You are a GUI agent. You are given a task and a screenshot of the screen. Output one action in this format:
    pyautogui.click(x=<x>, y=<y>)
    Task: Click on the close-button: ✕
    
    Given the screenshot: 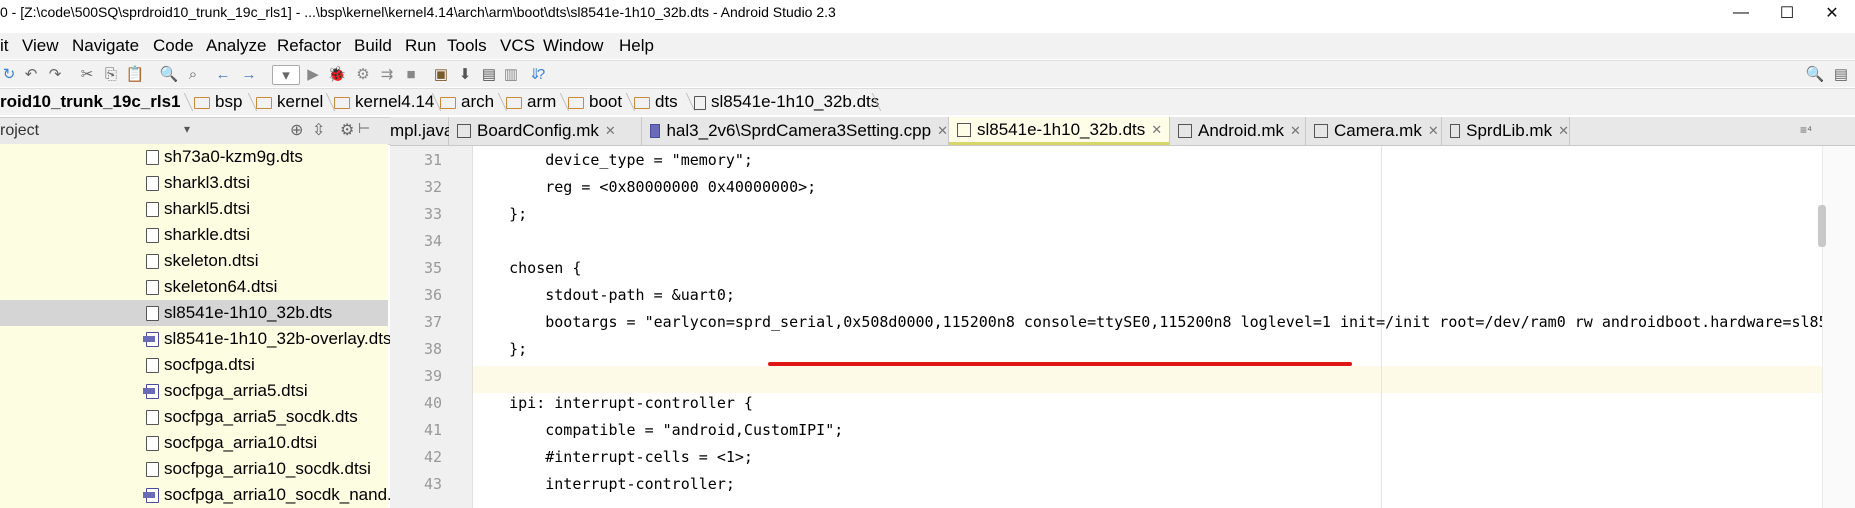 What is the action you would take?
    pyautogui.click(x=1832, y=13)
    